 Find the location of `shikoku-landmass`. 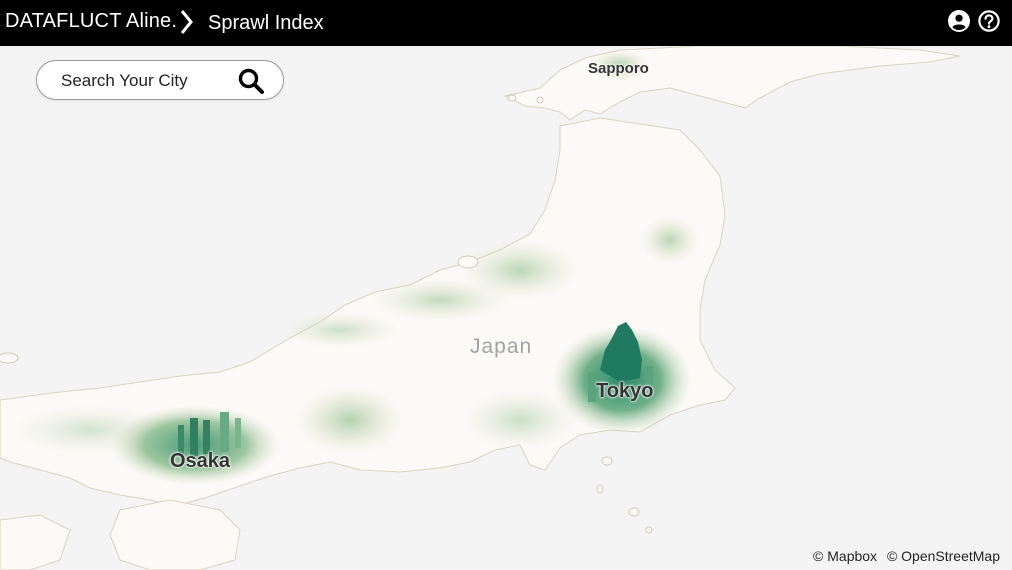

shikoku-landmass is located at coordinates (175, 534).